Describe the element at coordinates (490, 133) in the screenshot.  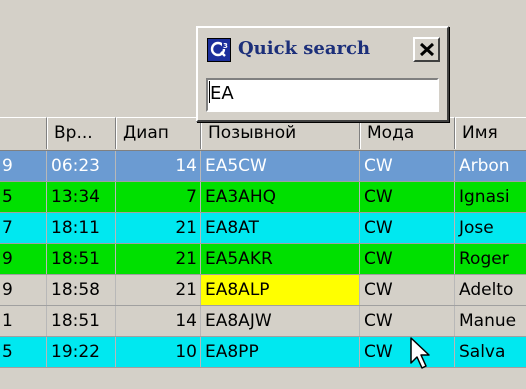
I see `column-header-name: Имя` at that location.